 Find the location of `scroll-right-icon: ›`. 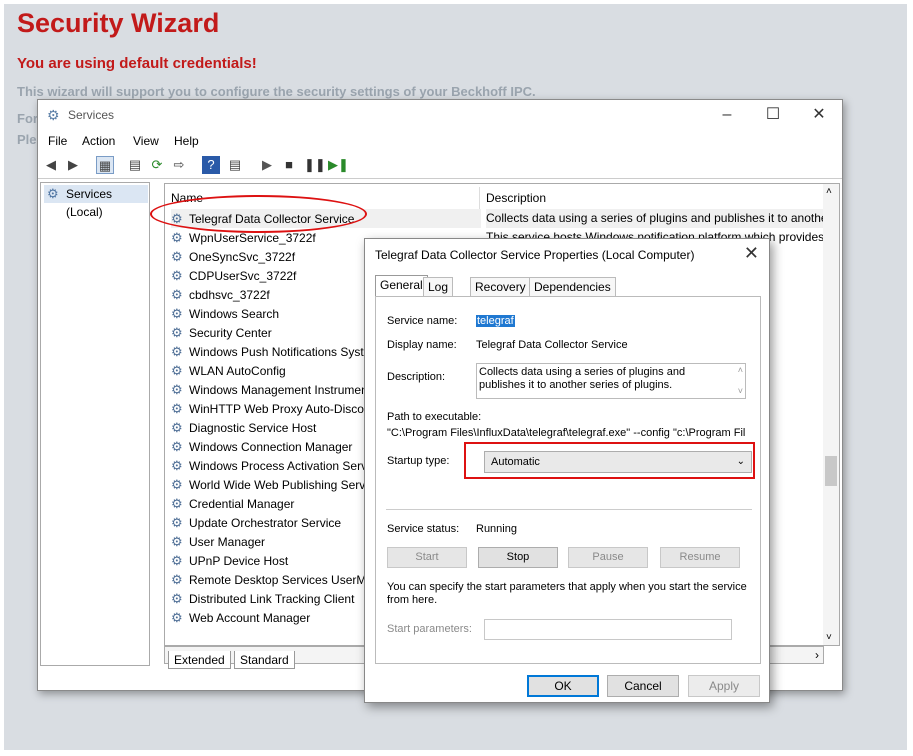

scroll-right-icon: › is located at coordinates (817, 655).